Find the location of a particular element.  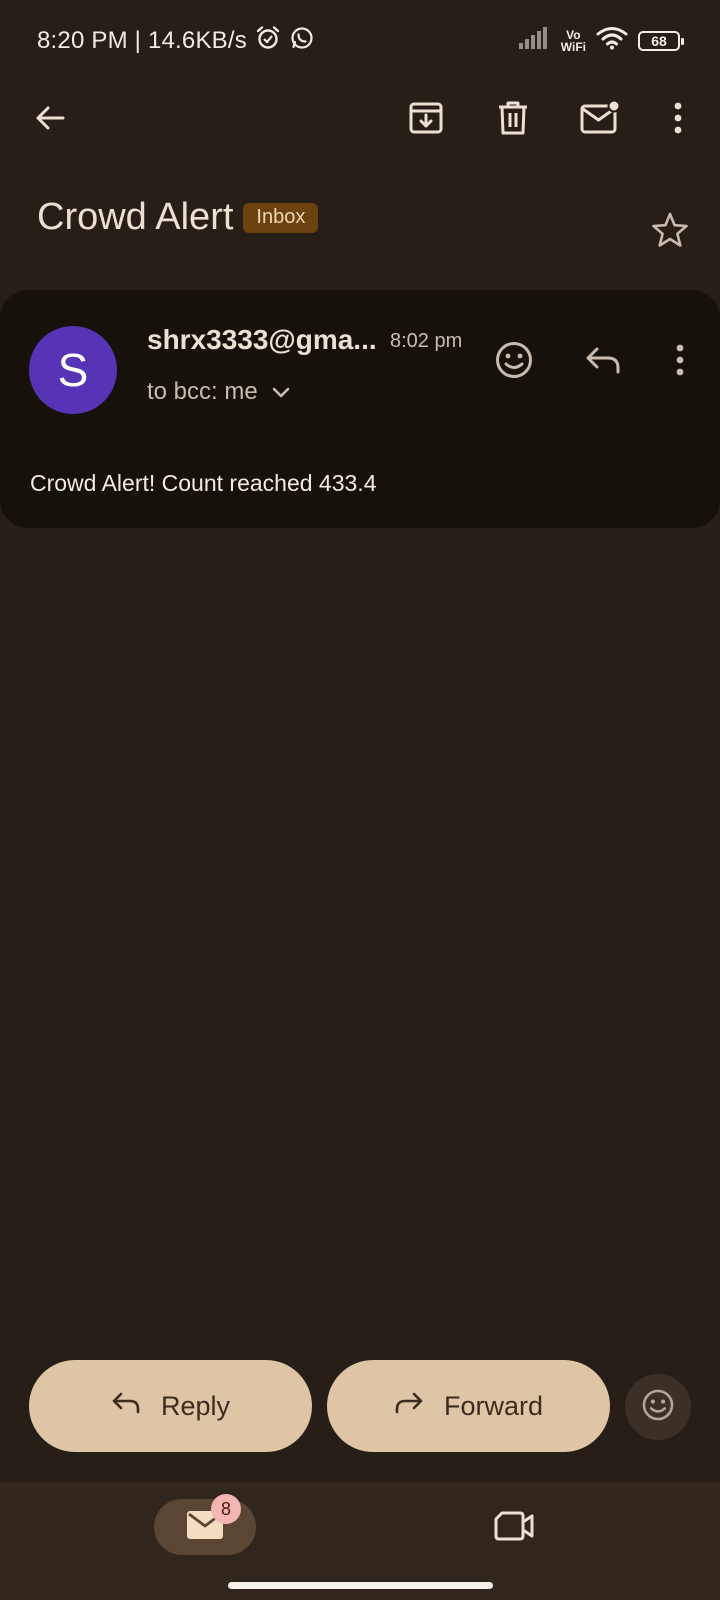

home-indicator is located at coordinates (360, 1585).